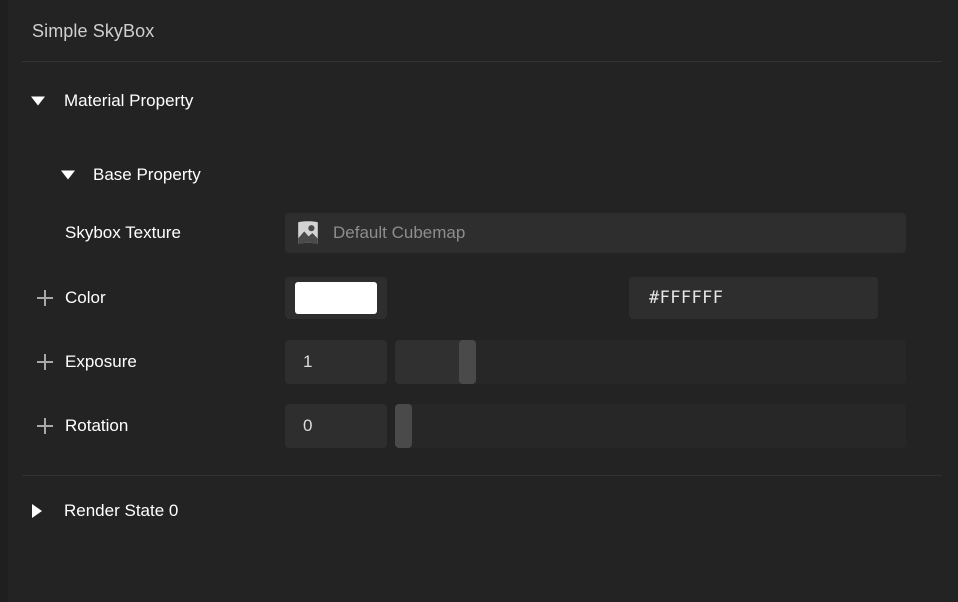 This screenshot has width=958, height=602. Describe the element at coordinates (336, 362) in the screenshot. I see `exposure-number-input: 1` at that location.